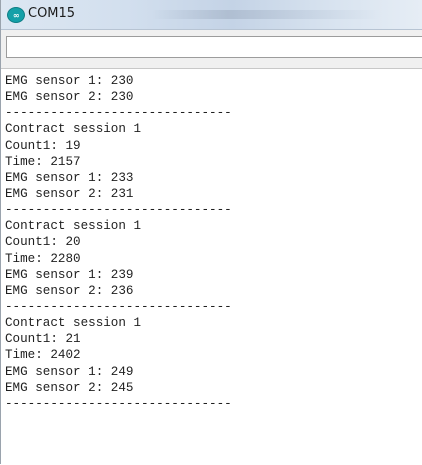 This screenshot has height=465, width=422. What do you see at coordinates (69, 177) in the screenshot?
I see `serial-output-line: EMG sensor 1: 233` at bounding box center [69, 177].